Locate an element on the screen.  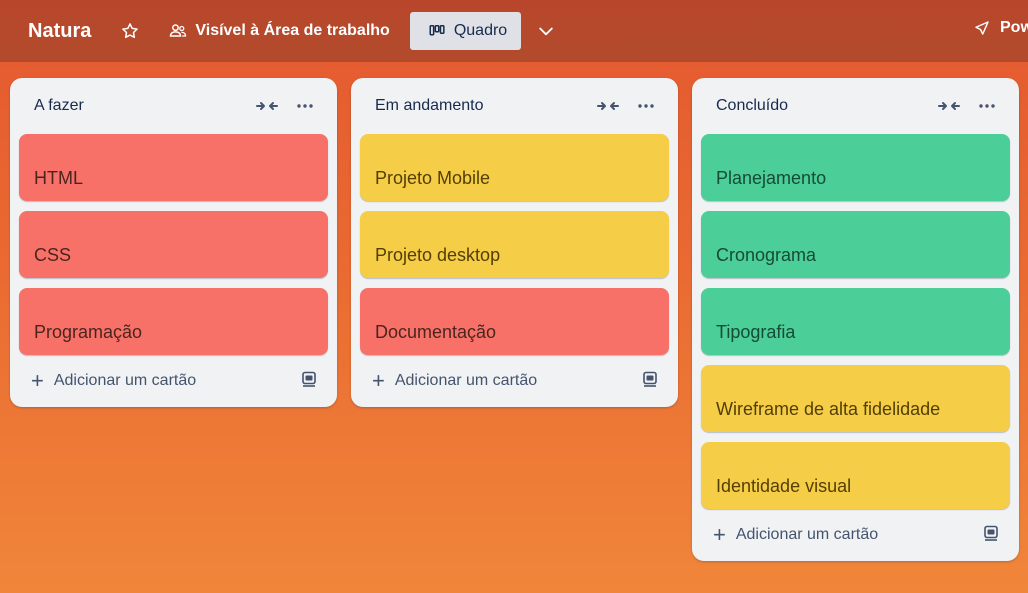
visibility-label: Visível à Área de trabalho is located at coordinates (292, 30).